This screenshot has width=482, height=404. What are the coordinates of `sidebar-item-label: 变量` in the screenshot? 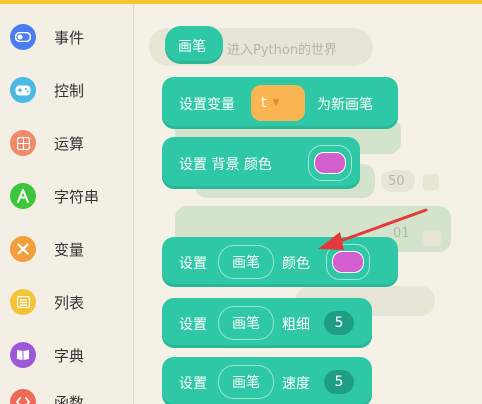 It's located at (69, 249).